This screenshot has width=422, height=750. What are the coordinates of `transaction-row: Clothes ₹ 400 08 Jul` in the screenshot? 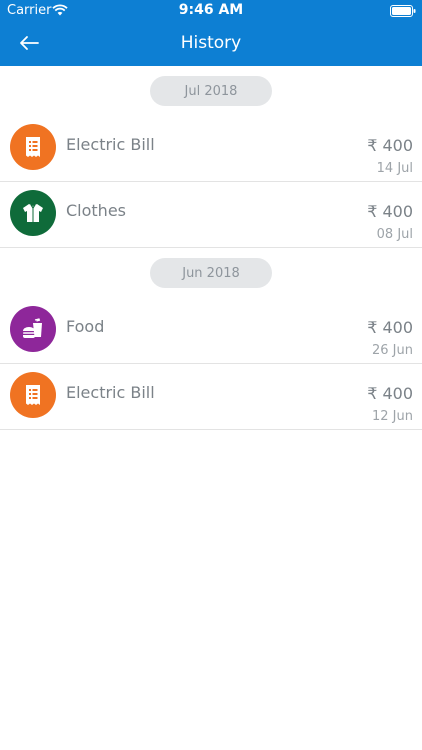 It's located at (211, 215).